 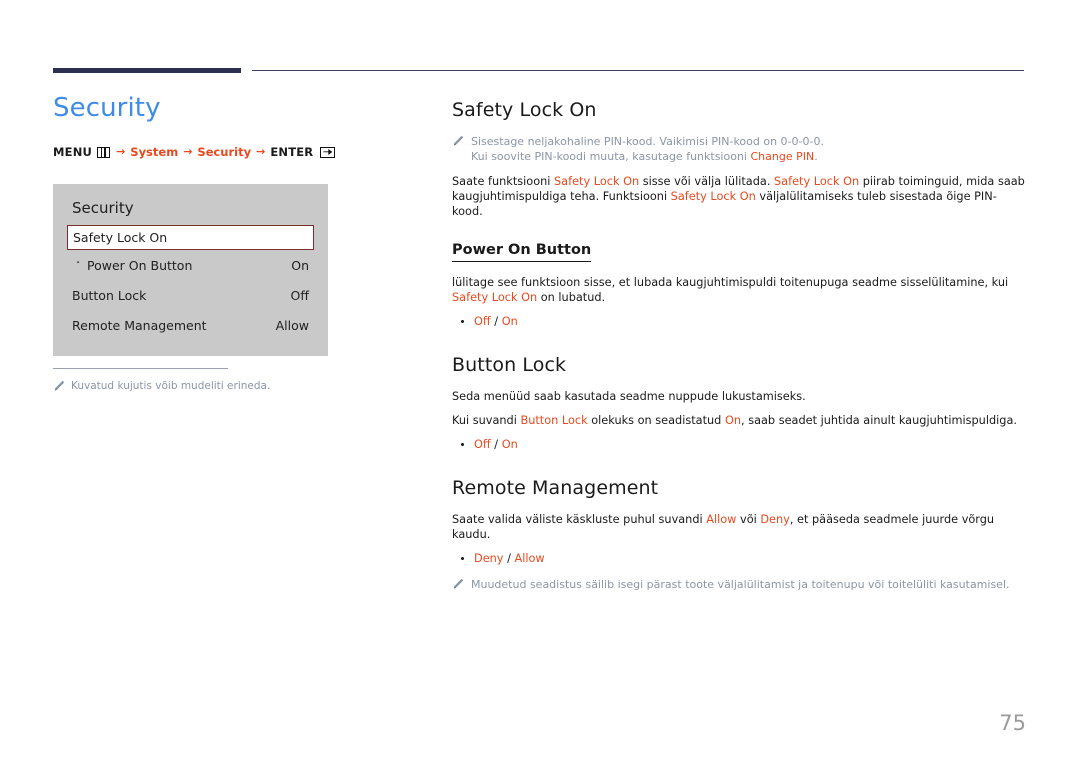 I want to click on p-t1: Saate funktsiooni, so click(x=503, y=181).